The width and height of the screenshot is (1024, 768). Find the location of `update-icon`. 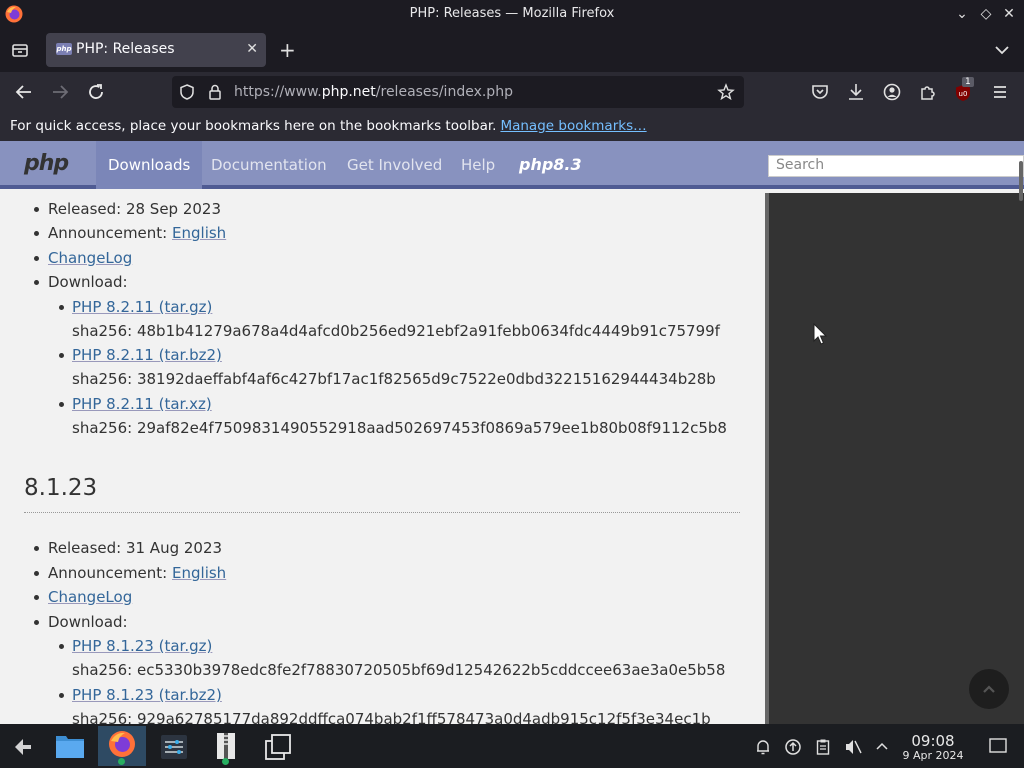

update-icon is located at coordinates (793, 747).